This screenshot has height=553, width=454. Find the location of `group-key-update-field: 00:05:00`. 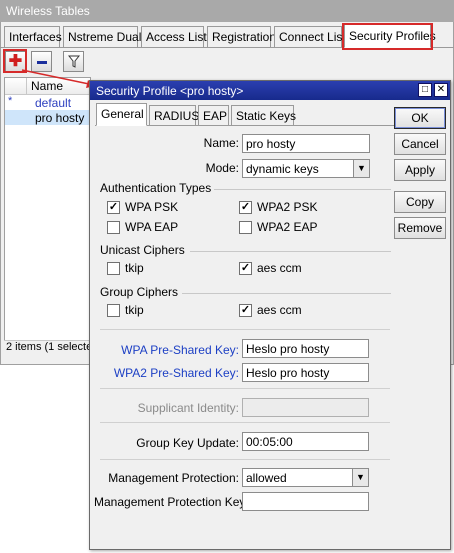

group-key-update-field: 00:05:00 is located at coordinates (305, 441).